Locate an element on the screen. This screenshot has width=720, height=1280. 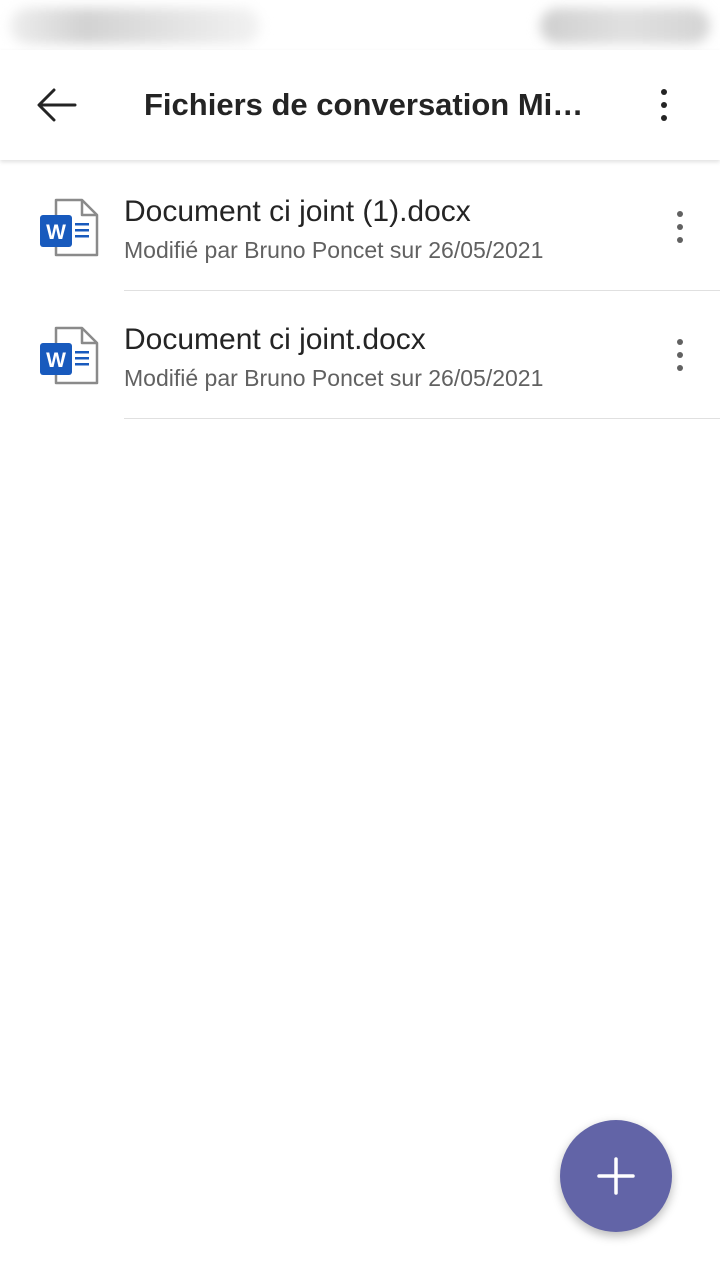
back-button is located at coordinates (57, 105).